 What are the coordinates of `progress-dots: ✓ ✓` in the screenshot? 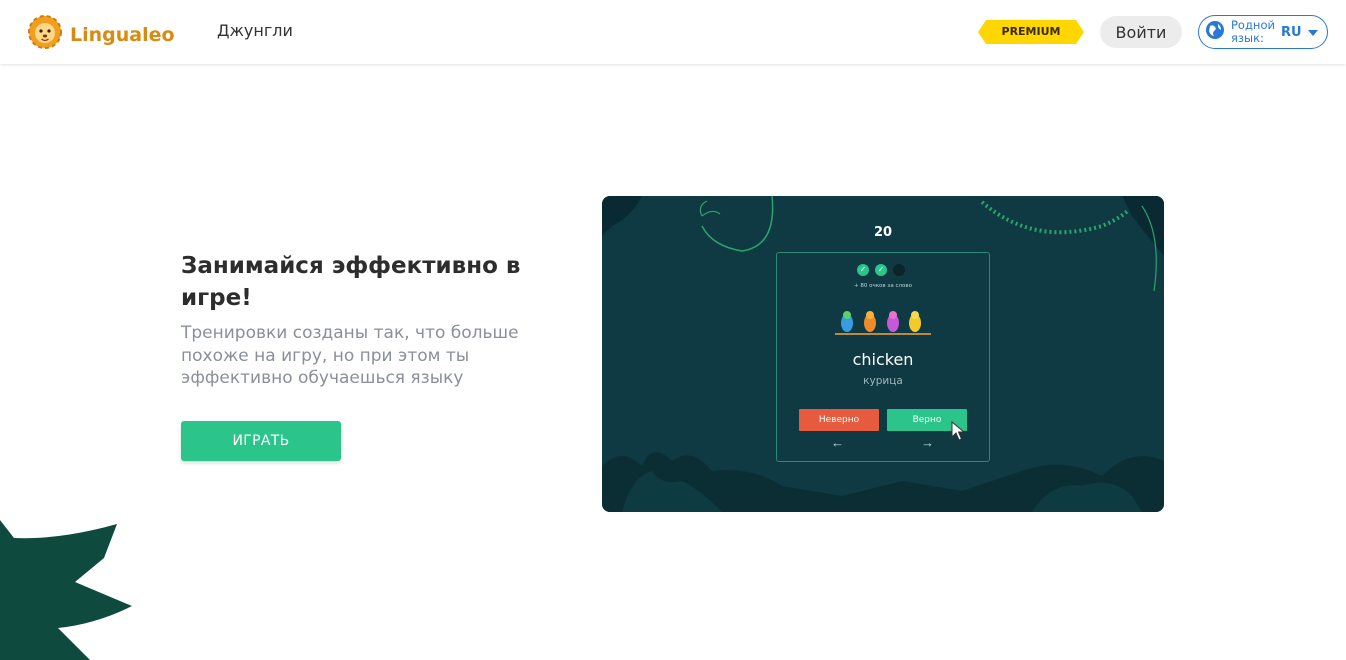 It's located at (881, 270).